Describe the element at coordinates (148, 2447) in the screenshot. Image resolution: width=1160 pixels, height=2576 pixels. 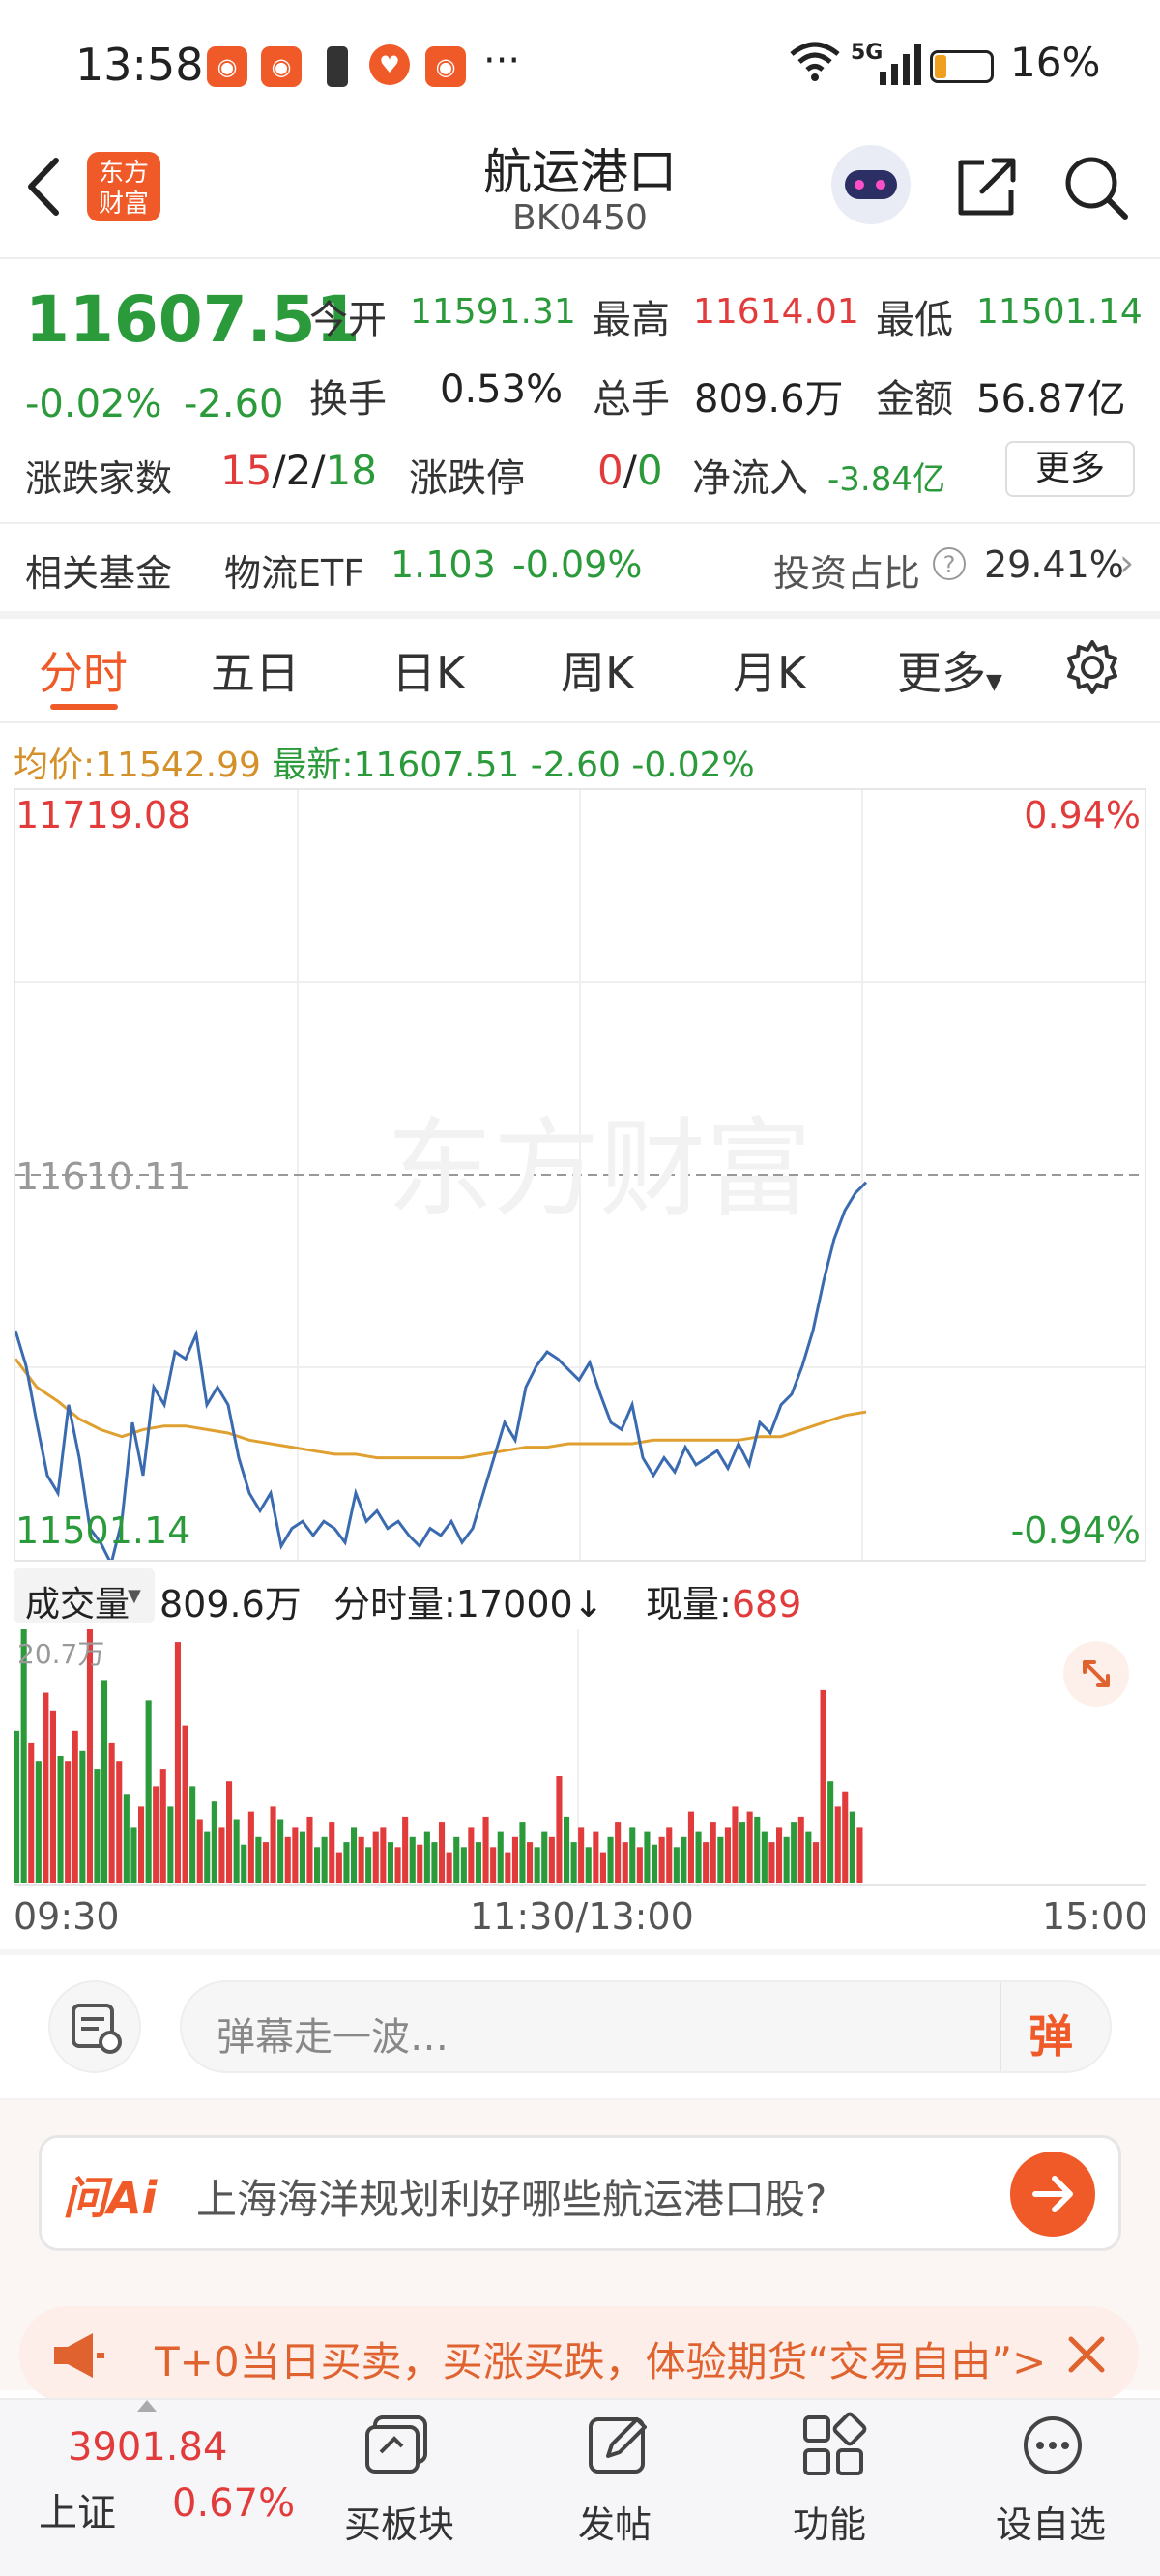
I see `index-value: 3901.84` at that location.